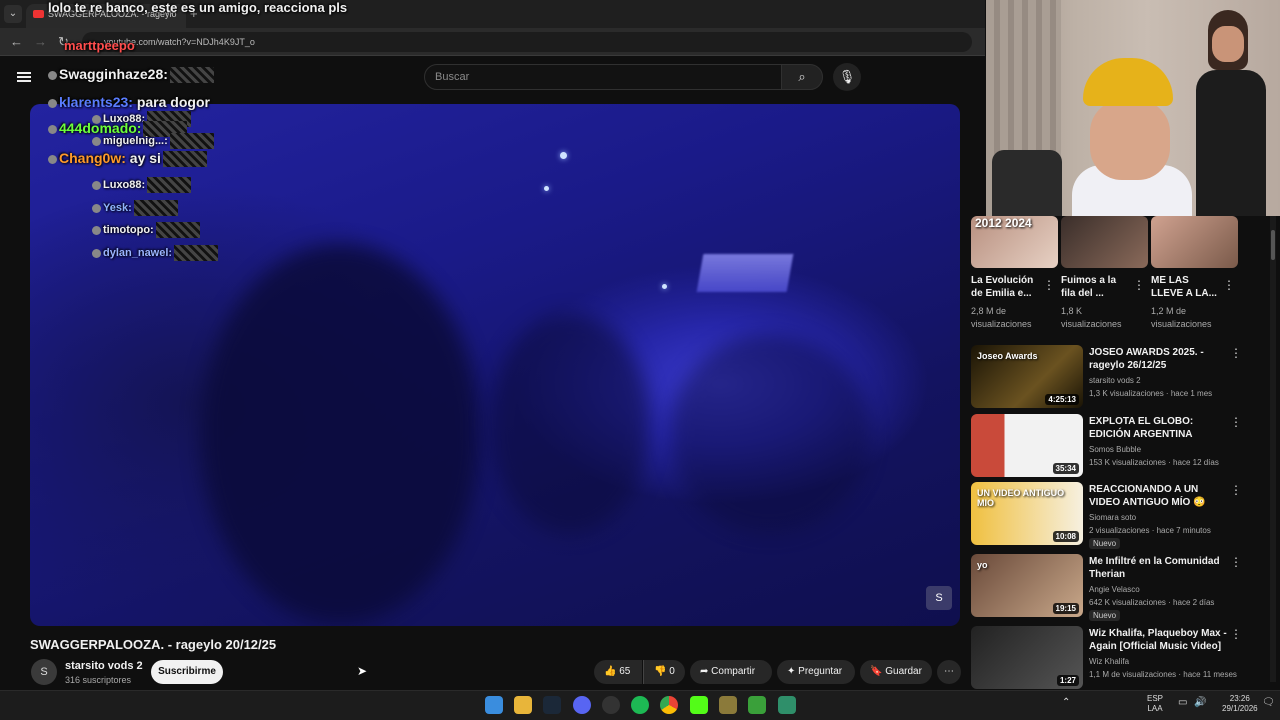 The width and height of the screenshot is (1280, 720). I want to click on related-meta: 1,8 K visualizaciones, so click(1091, 317).